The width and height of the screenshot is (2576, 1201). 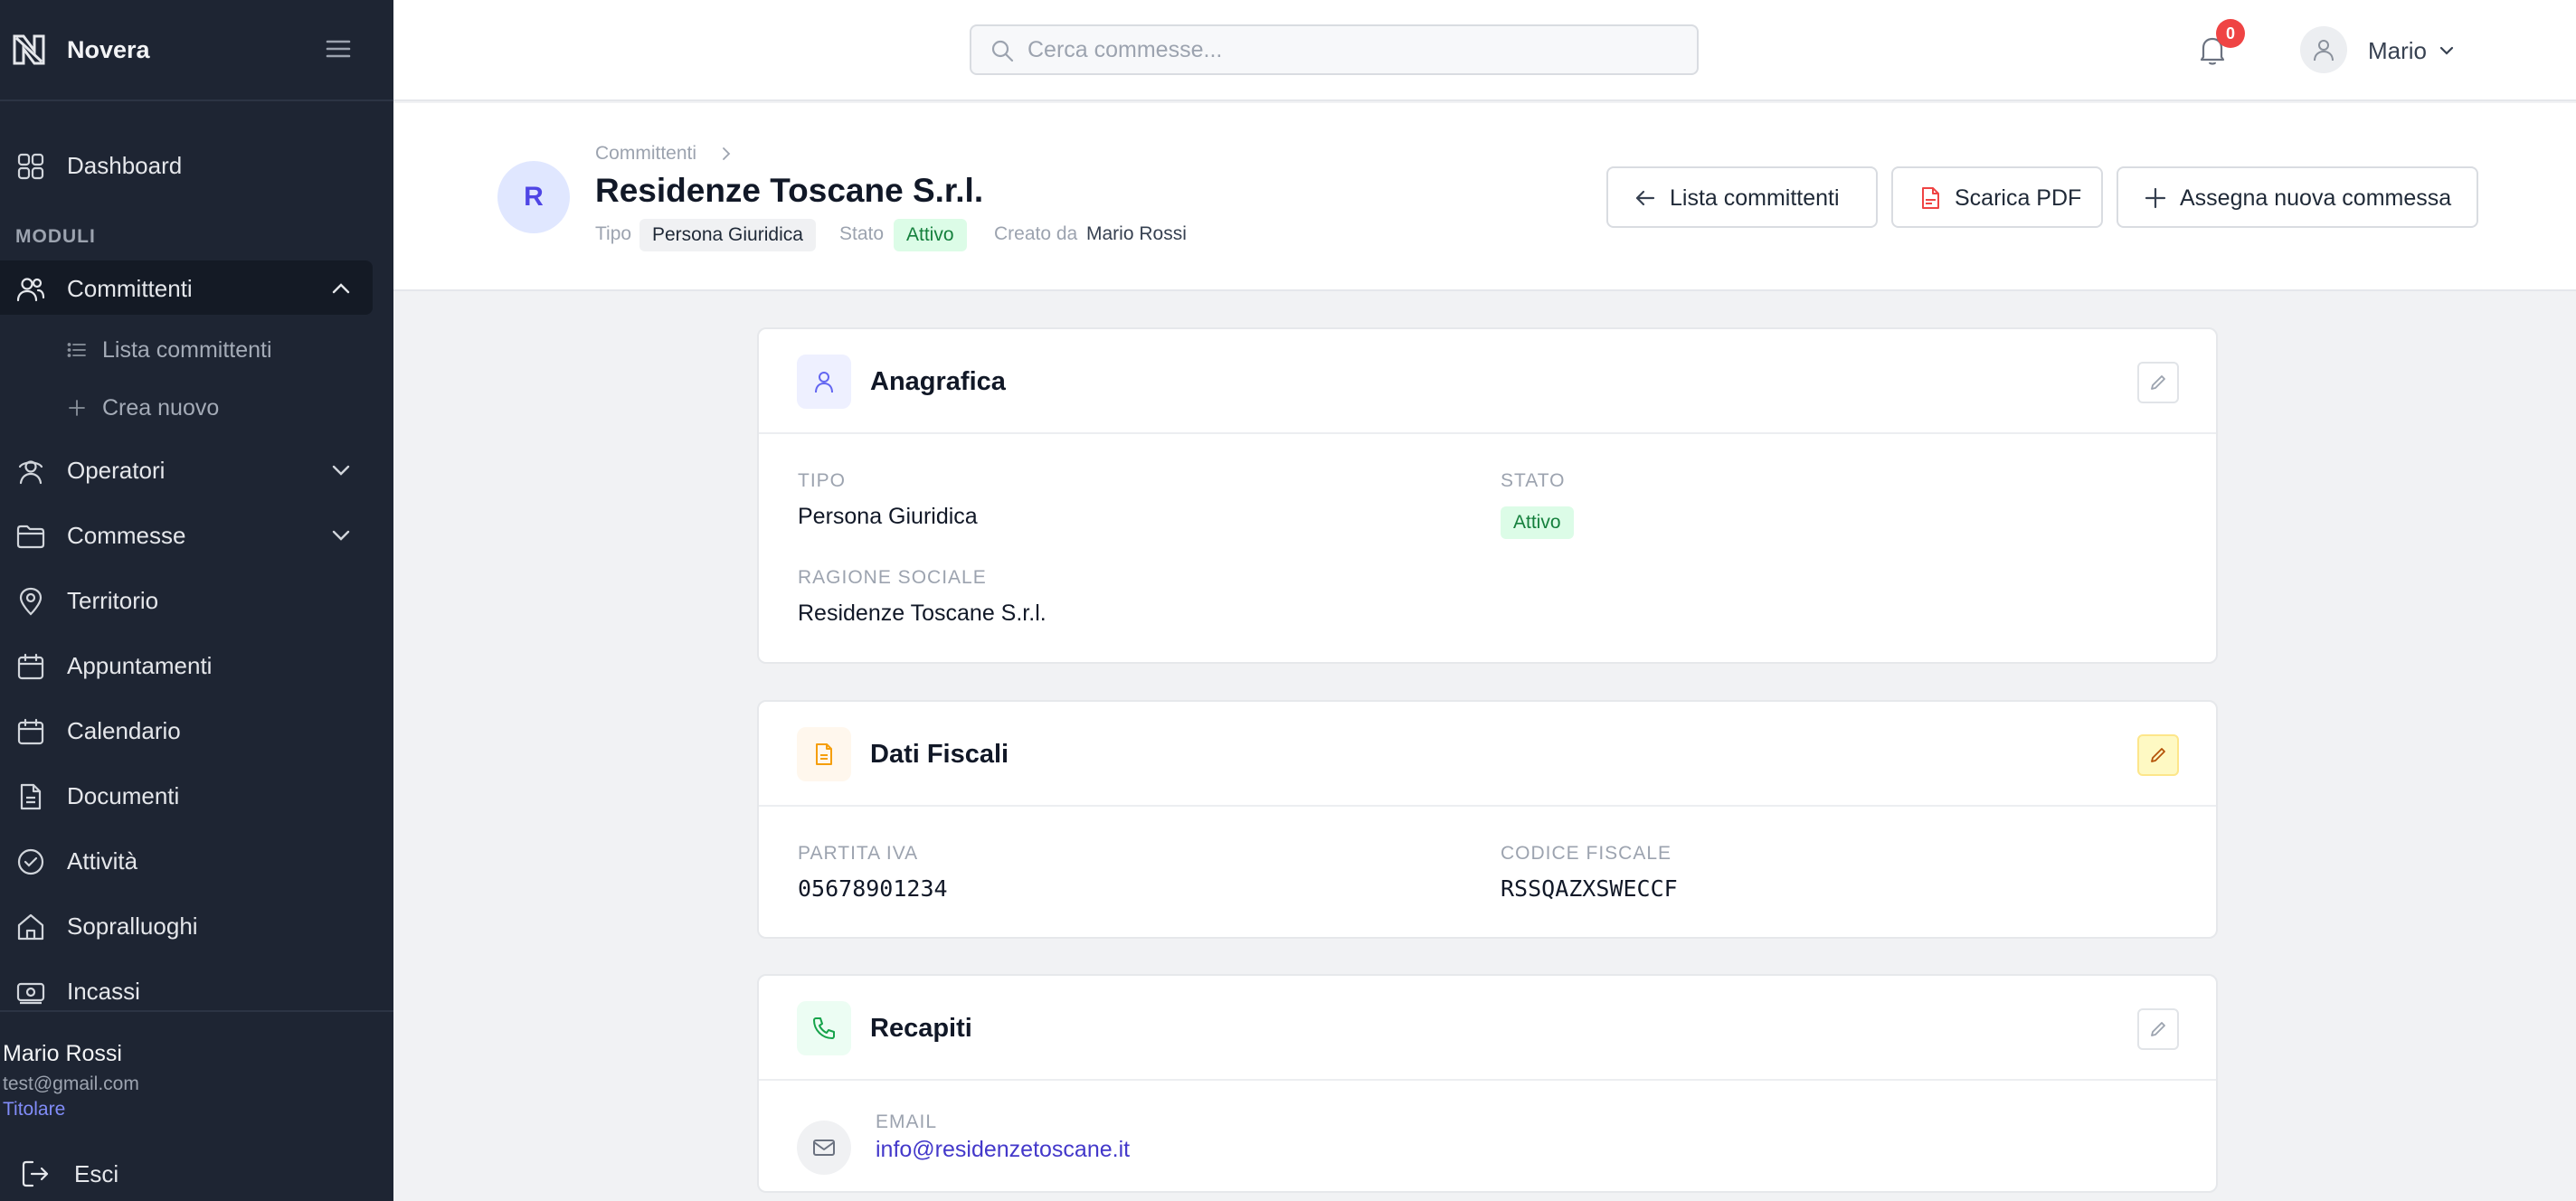 I want to click on sidebar-subitem-label: Lista committenti, so click(x=187, y=350).